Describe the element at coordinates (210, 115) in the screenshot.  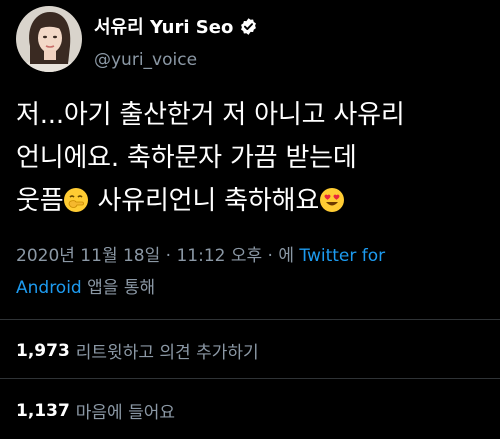
I see `tweet-text-line: 저...아기 출산한거 저 아니고 사유리` at that location.